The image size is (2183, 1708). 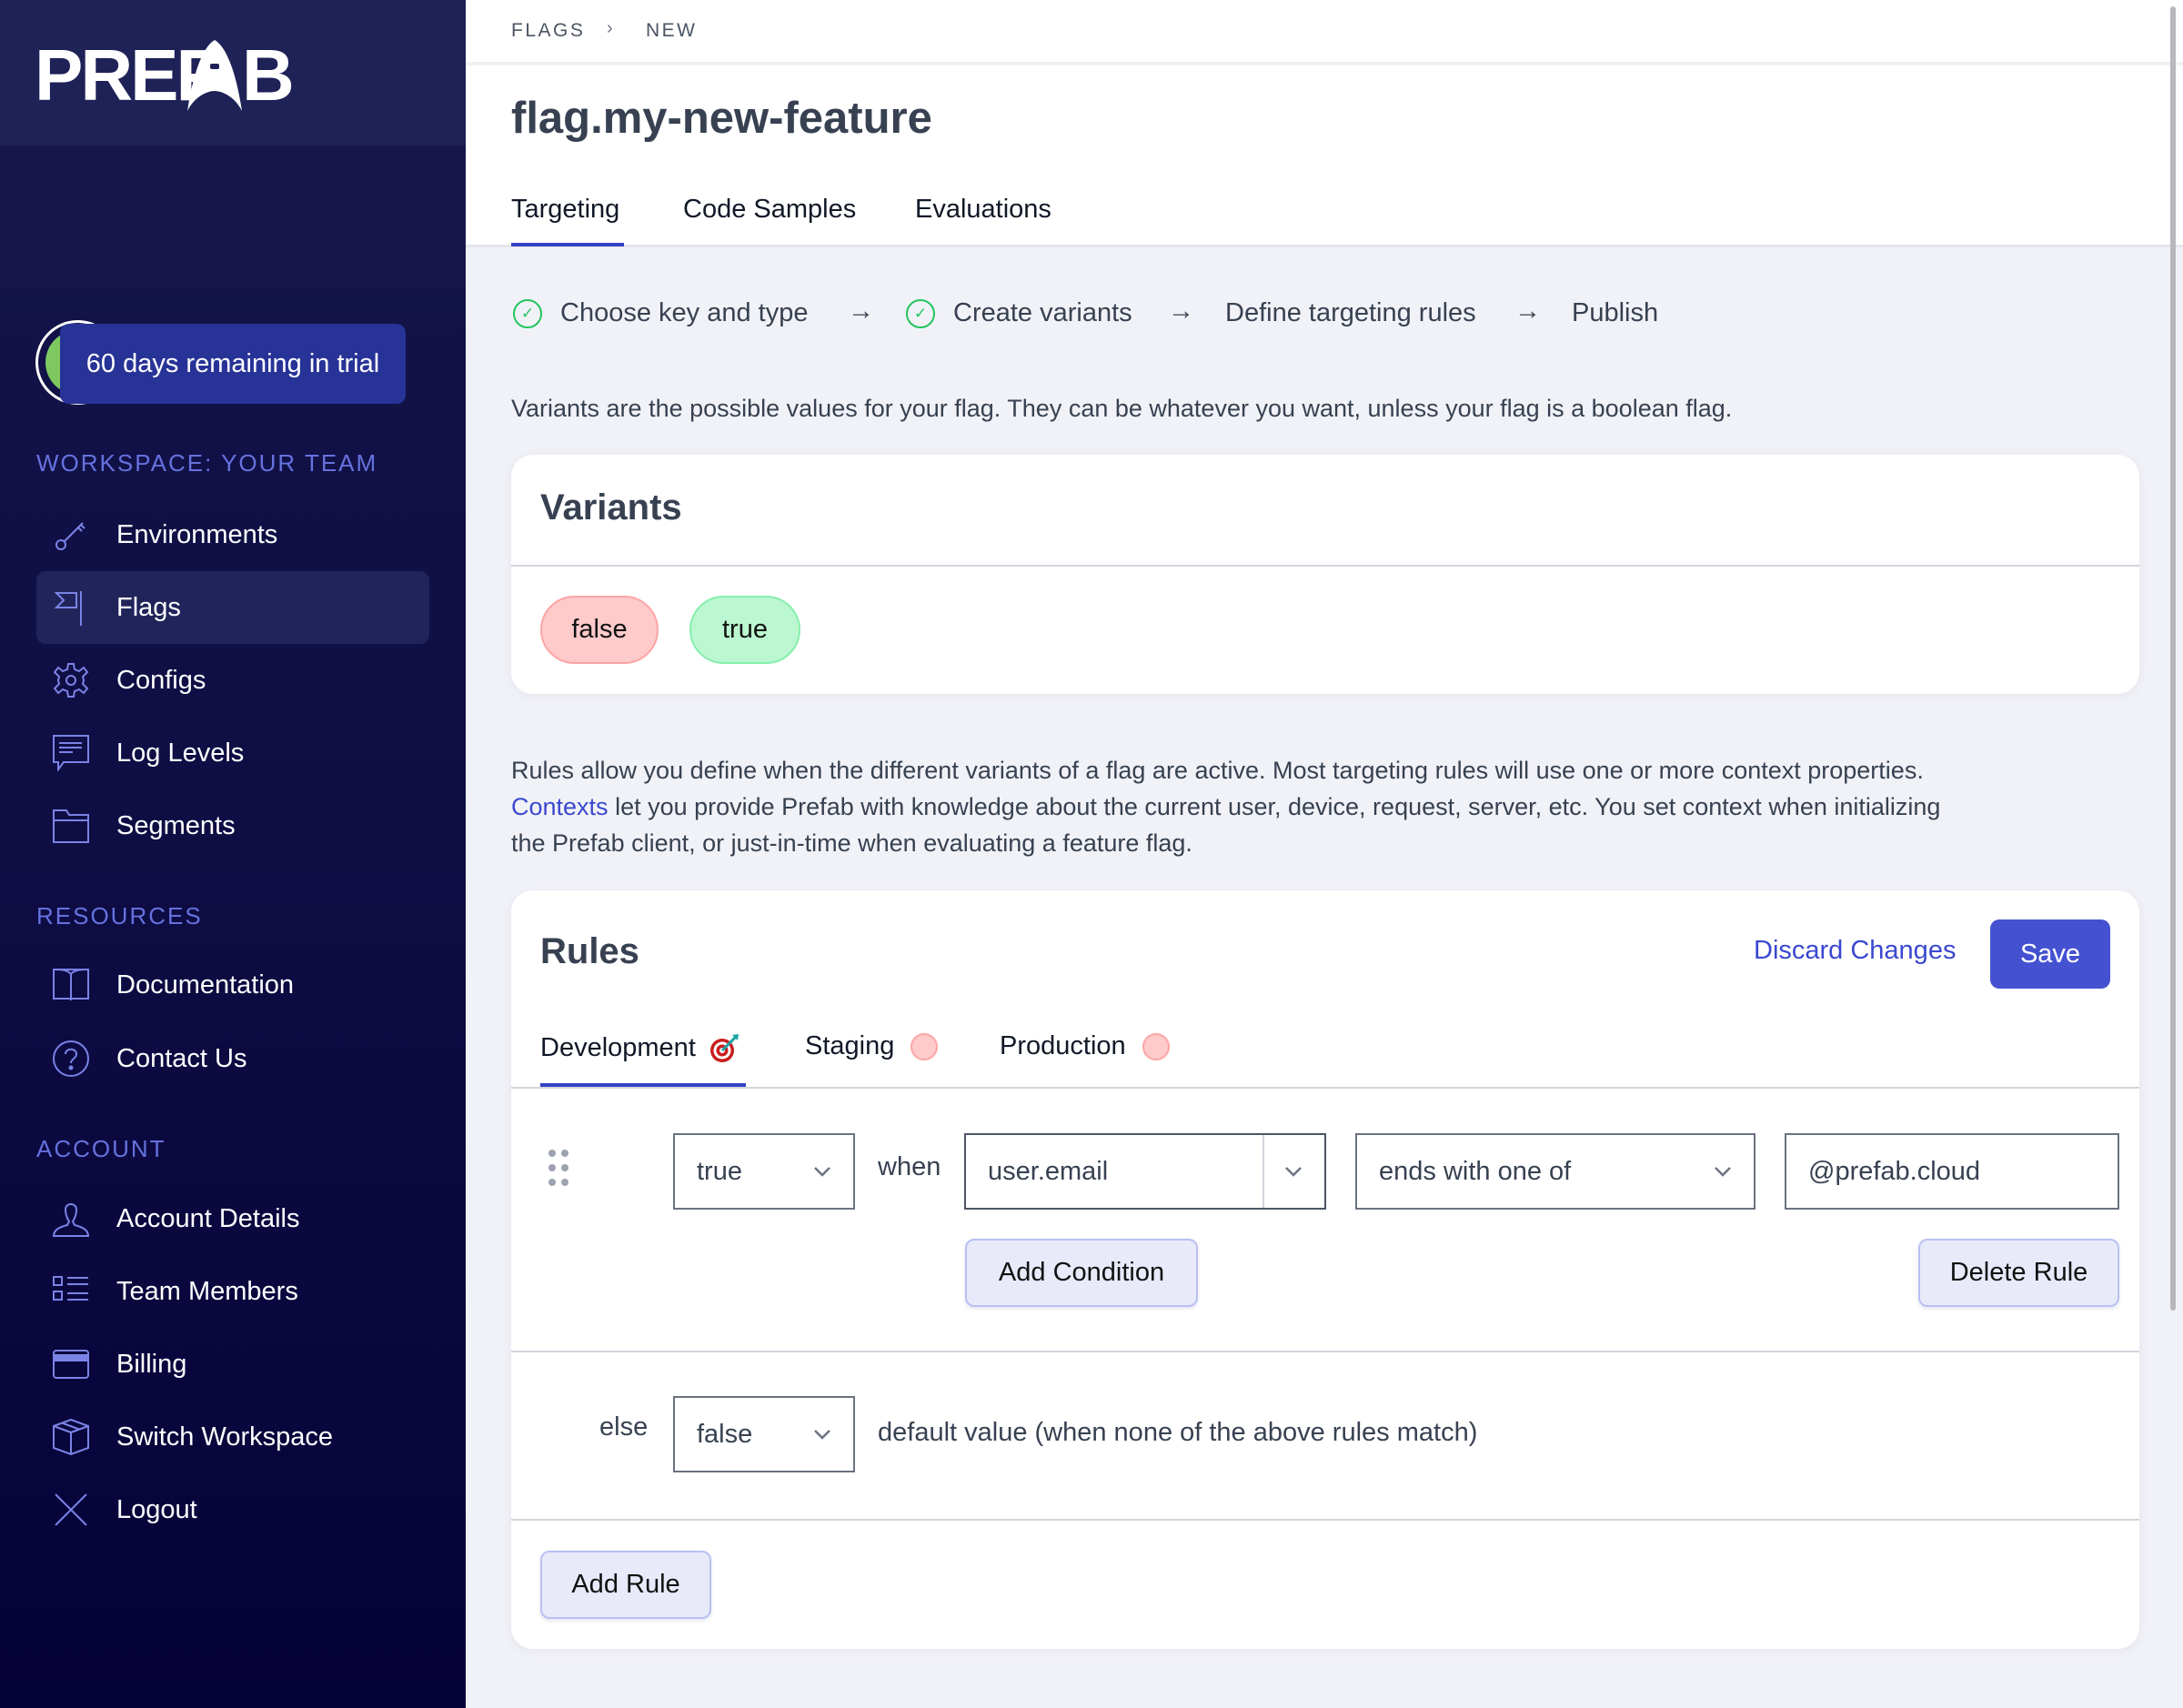 What do you see at coordinates (207, 1291) in the screenshot?
I see `sidebar-item-label: Team Members` at bounding box center [207, 1291].